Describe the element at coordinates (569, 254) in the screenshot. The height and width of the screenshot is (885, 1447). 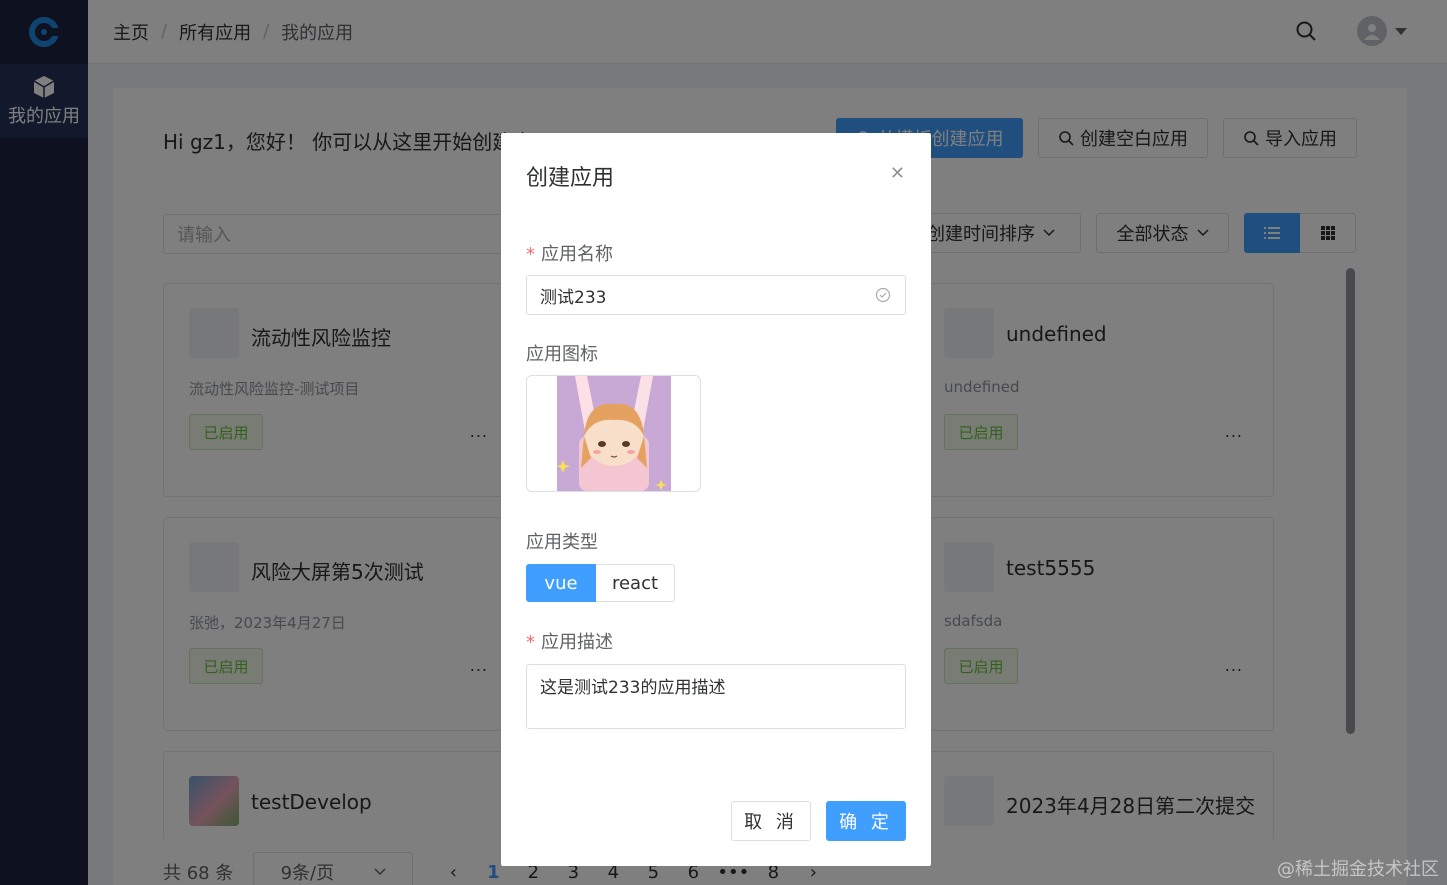
I see `app-name-label: * 应用名称` at that location.